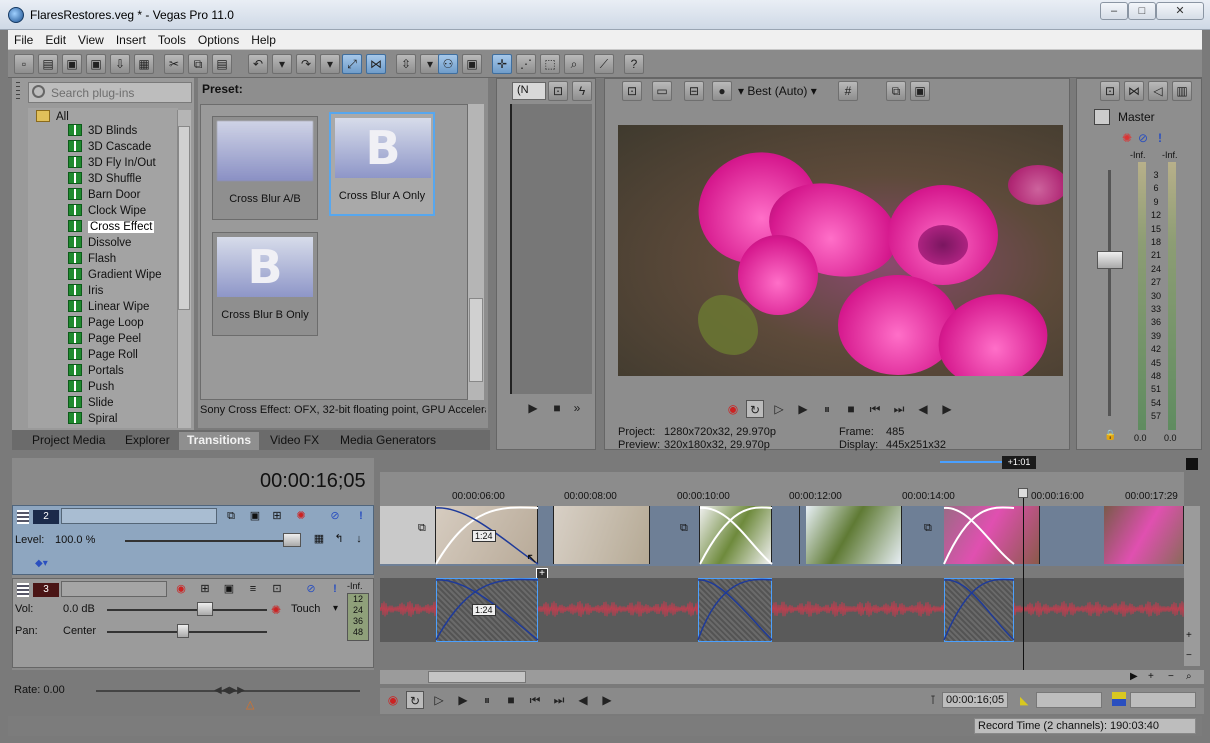 This screenshot has width=1210, height=743. Describe the element at coordinates (339, 540) in the screenshot. I see `make-child-icon: ↰` at that location.